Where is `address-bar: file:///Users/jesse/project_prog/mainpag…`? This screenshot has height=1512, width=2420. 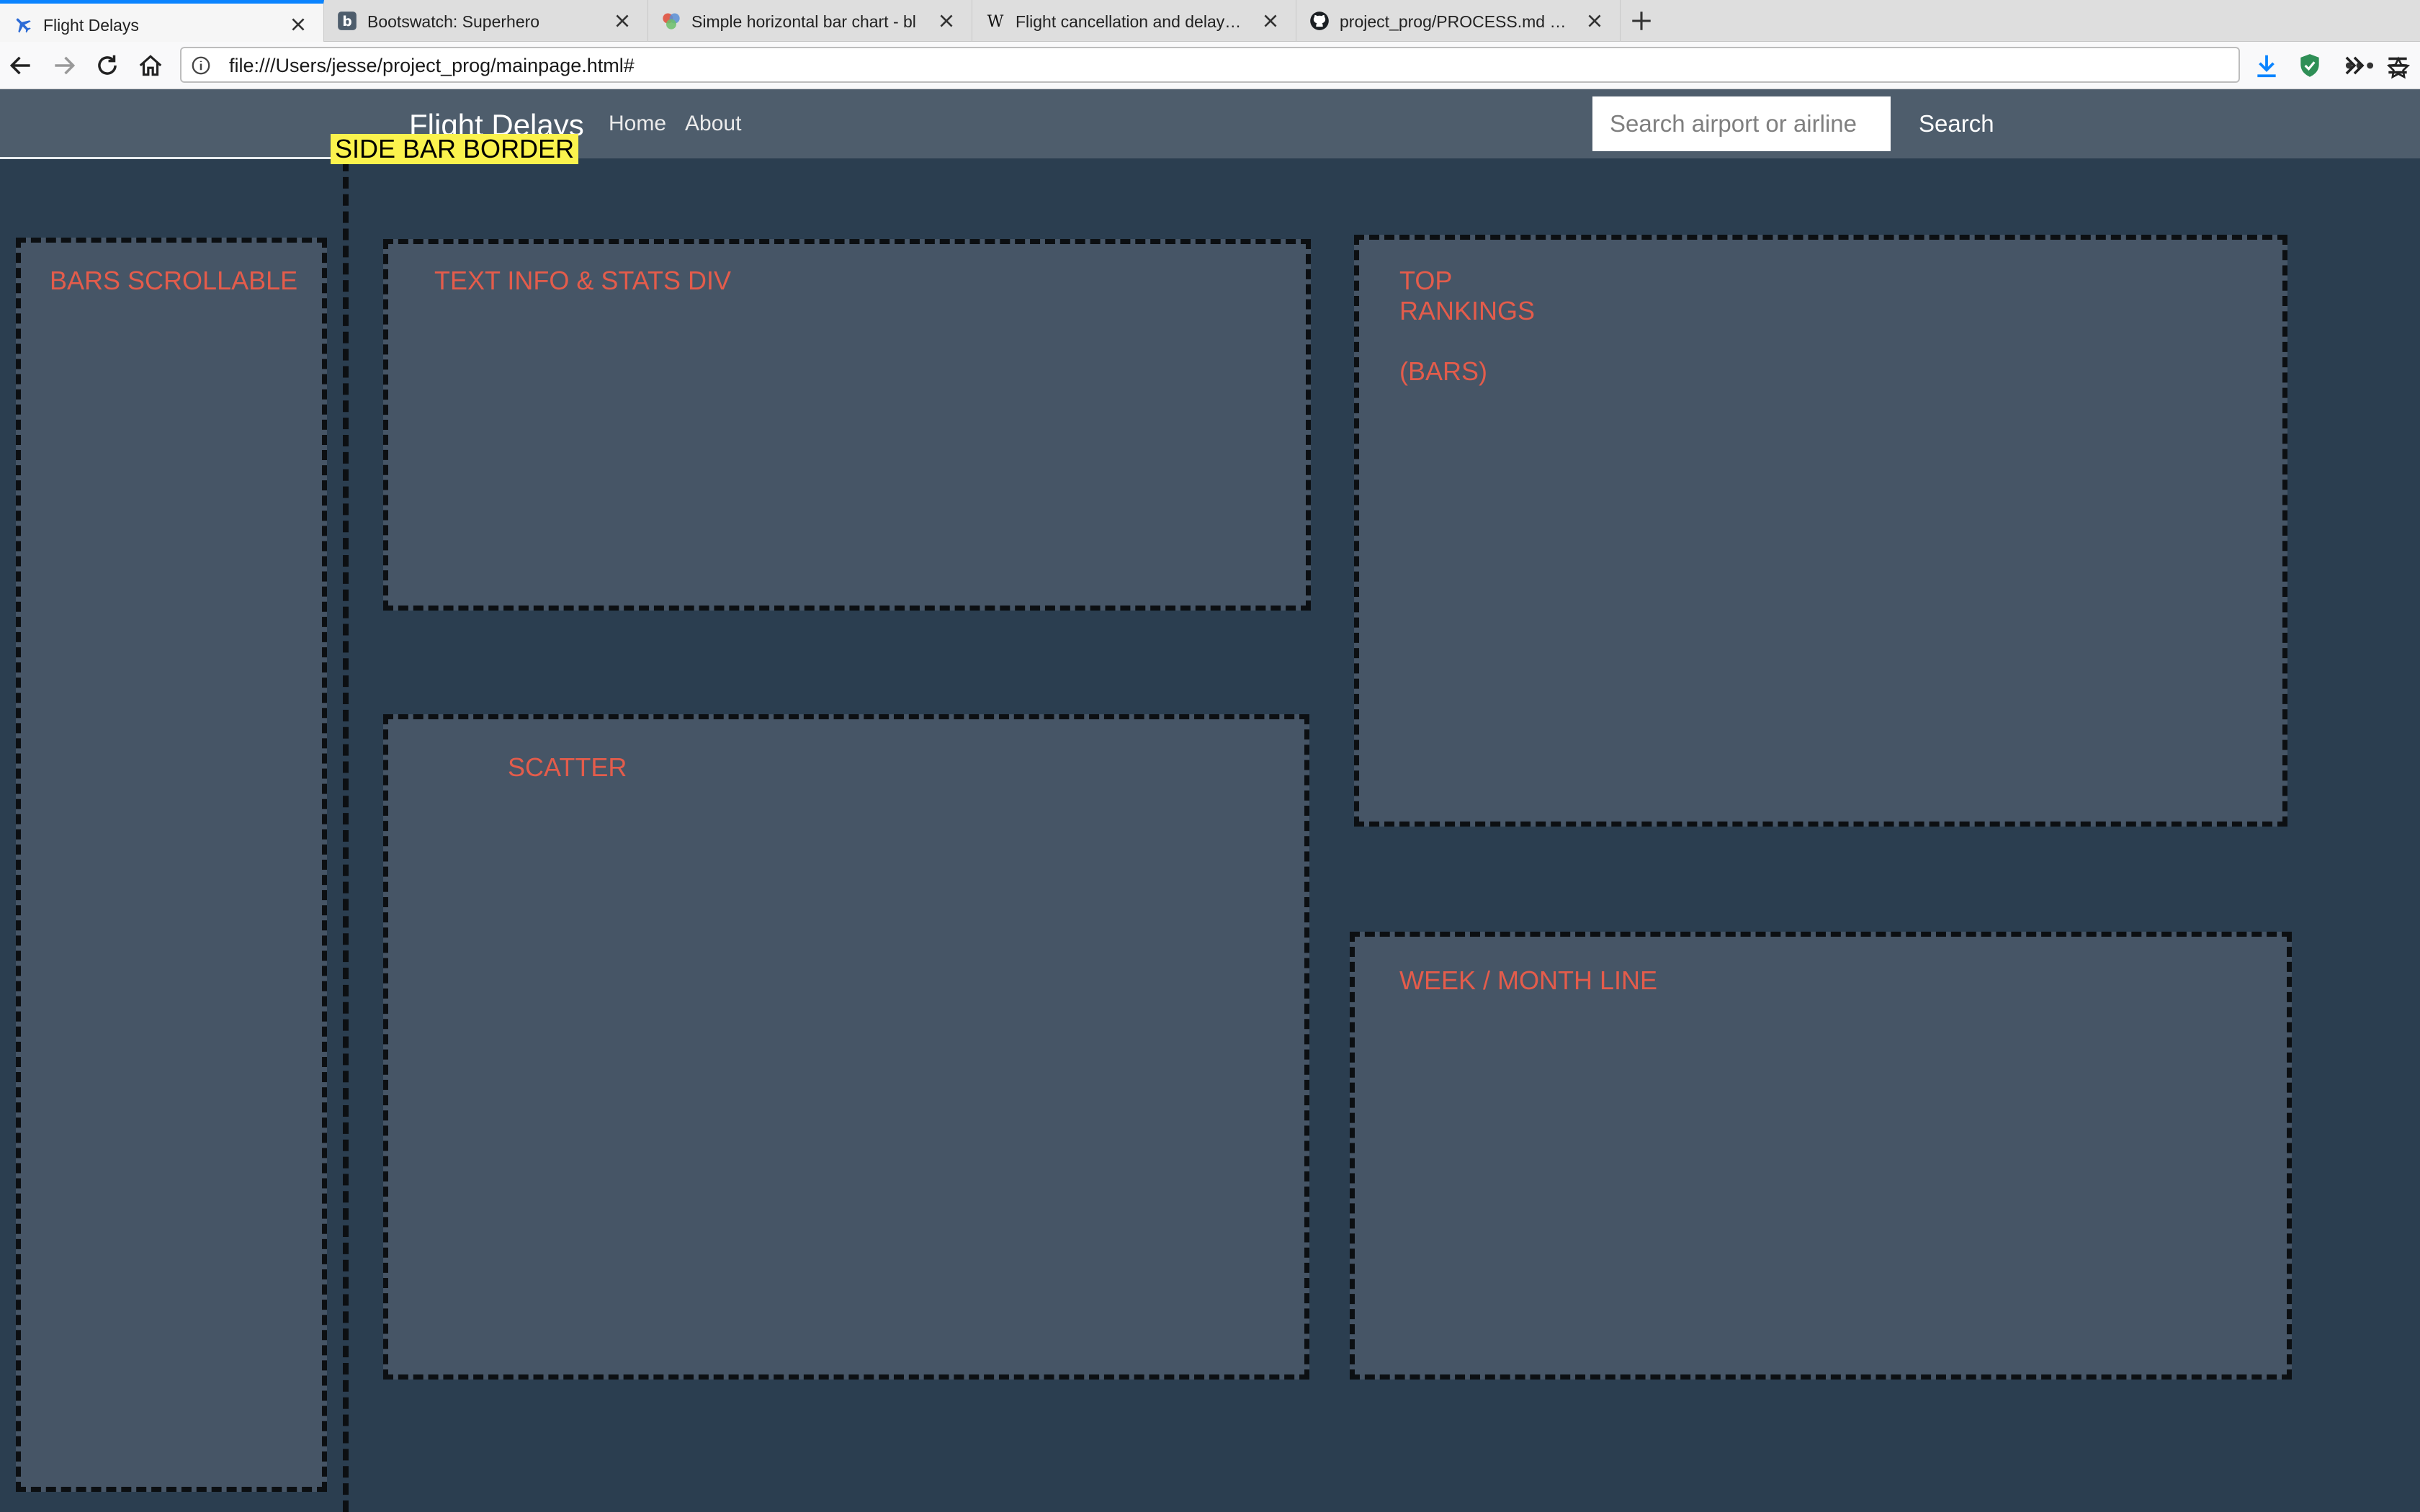 address-bar: file:///Users/jesse/project_prog/mainpag… is located at coordinates (1295, 65).